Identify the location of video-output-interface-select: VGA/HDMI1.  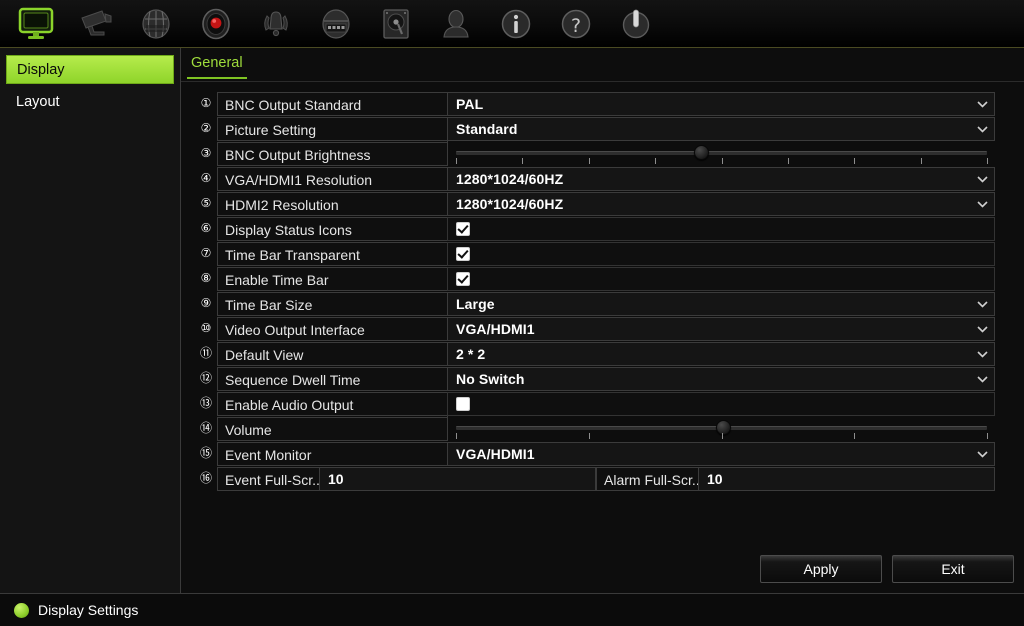
(721, 328).